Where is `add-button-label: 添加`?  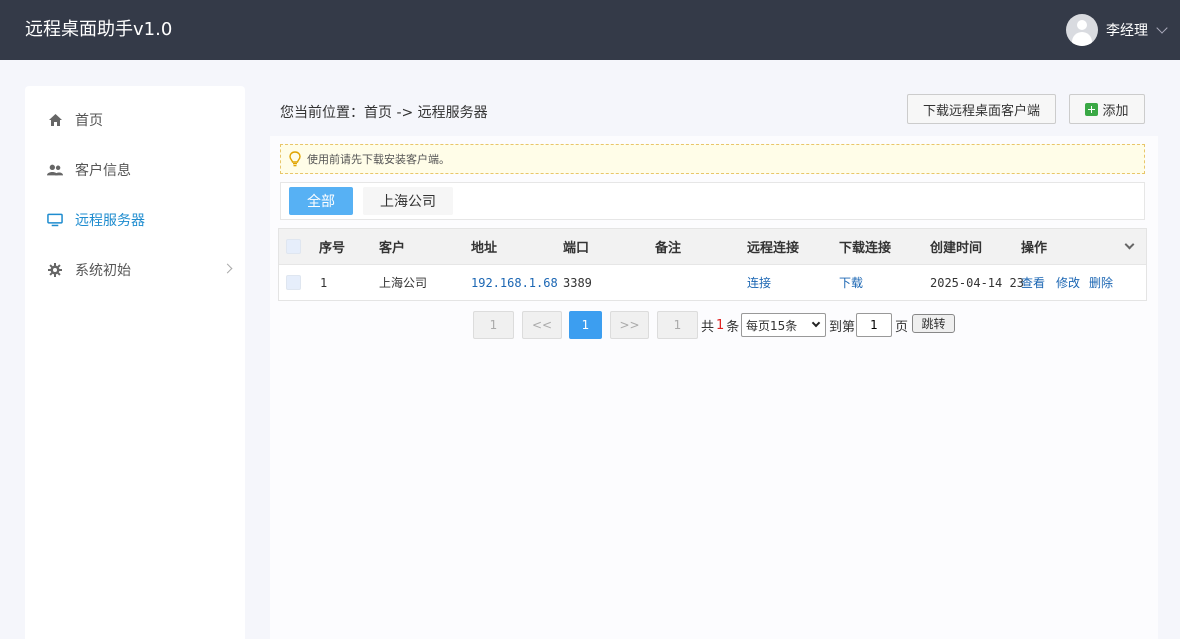 add-button-label: 添加 is located at coordinates (1115, 111).